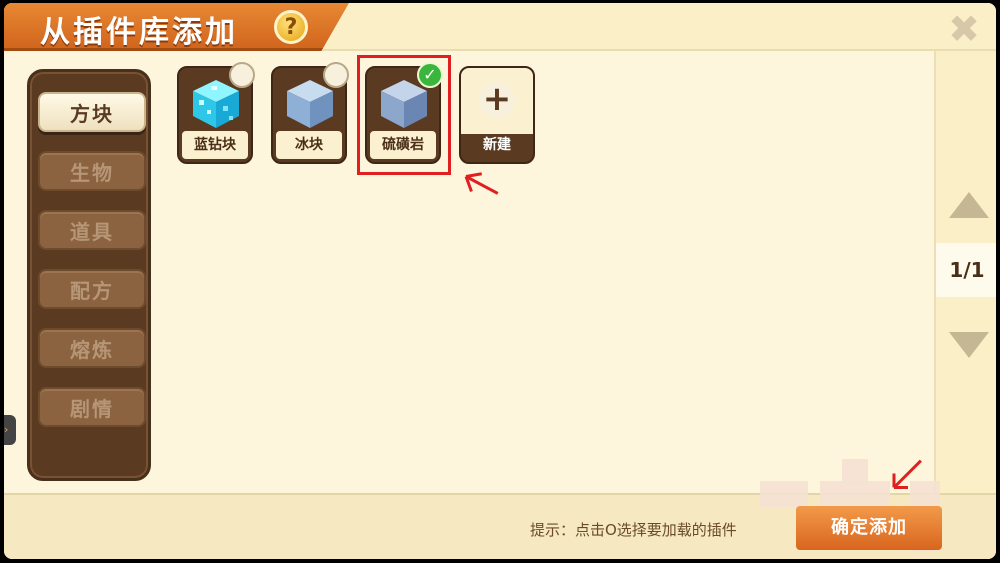  What do you see at coordinates (92, 112) in the screenshot?
I see `category-block: 方块` at bounding box center [92, 112].